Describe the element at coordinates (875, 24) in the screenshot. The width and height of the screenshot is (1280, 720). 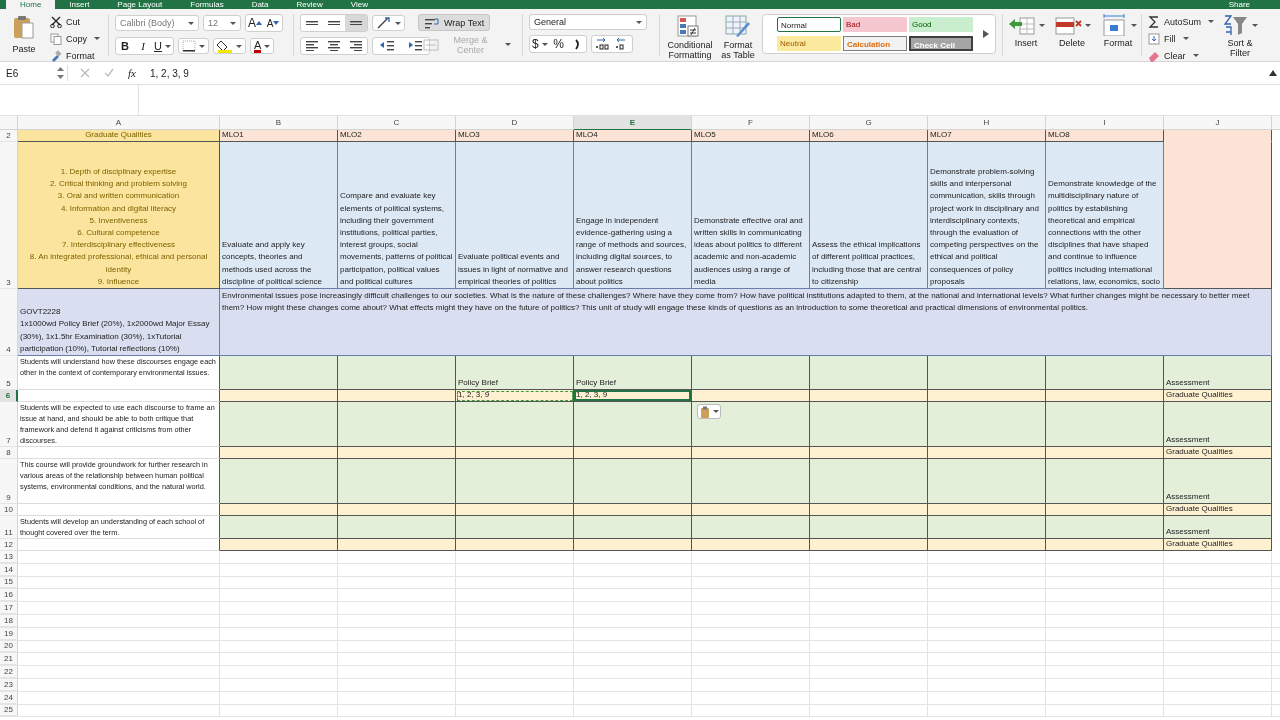
I see `cell-style-swatch: Bad` at that location.